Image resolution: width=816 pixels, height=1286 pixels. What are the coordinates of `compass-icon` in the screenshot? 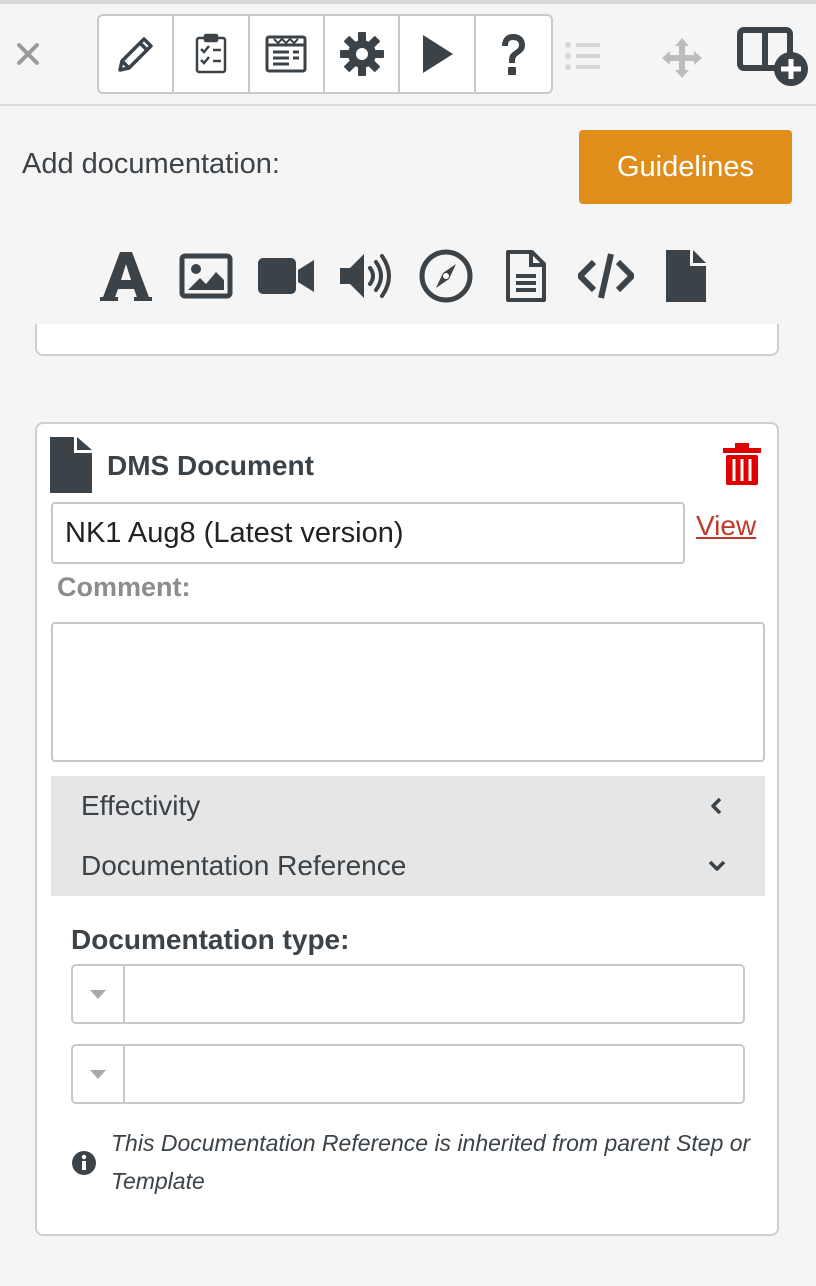 It's located at (446, 276).